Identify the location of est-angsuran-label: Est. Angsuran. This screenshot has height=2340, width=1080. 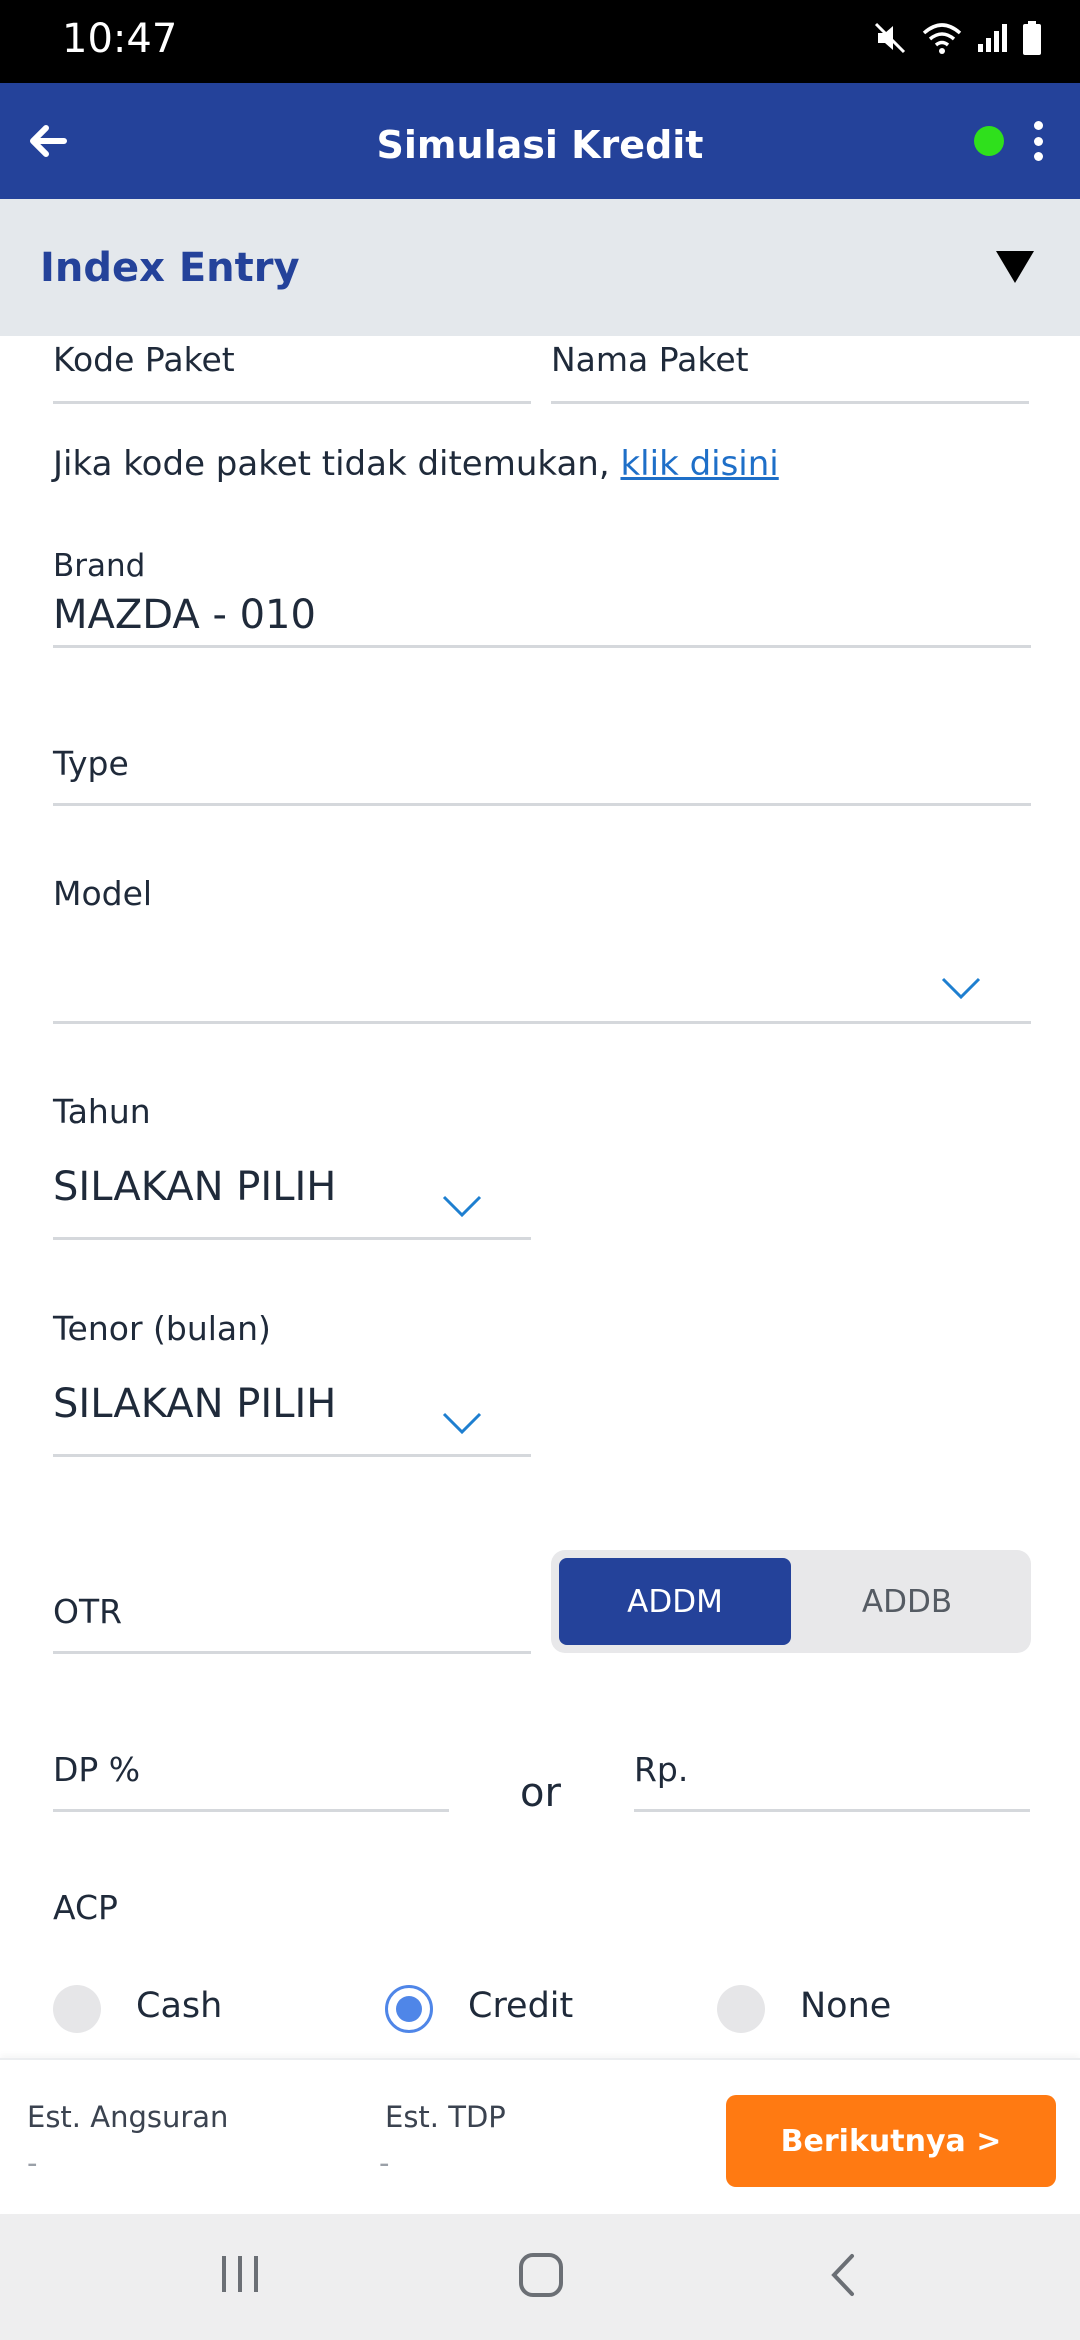
(128, 2117).